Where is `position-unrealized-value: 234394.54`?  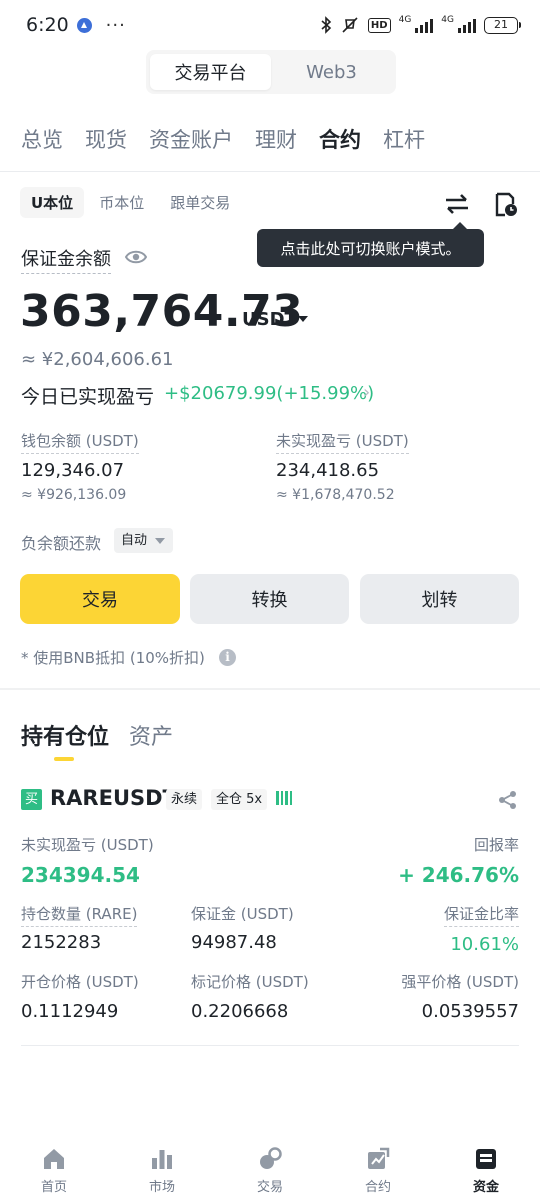 position-unrealized-value: 234394.54 is located at coordinates (80, 875).